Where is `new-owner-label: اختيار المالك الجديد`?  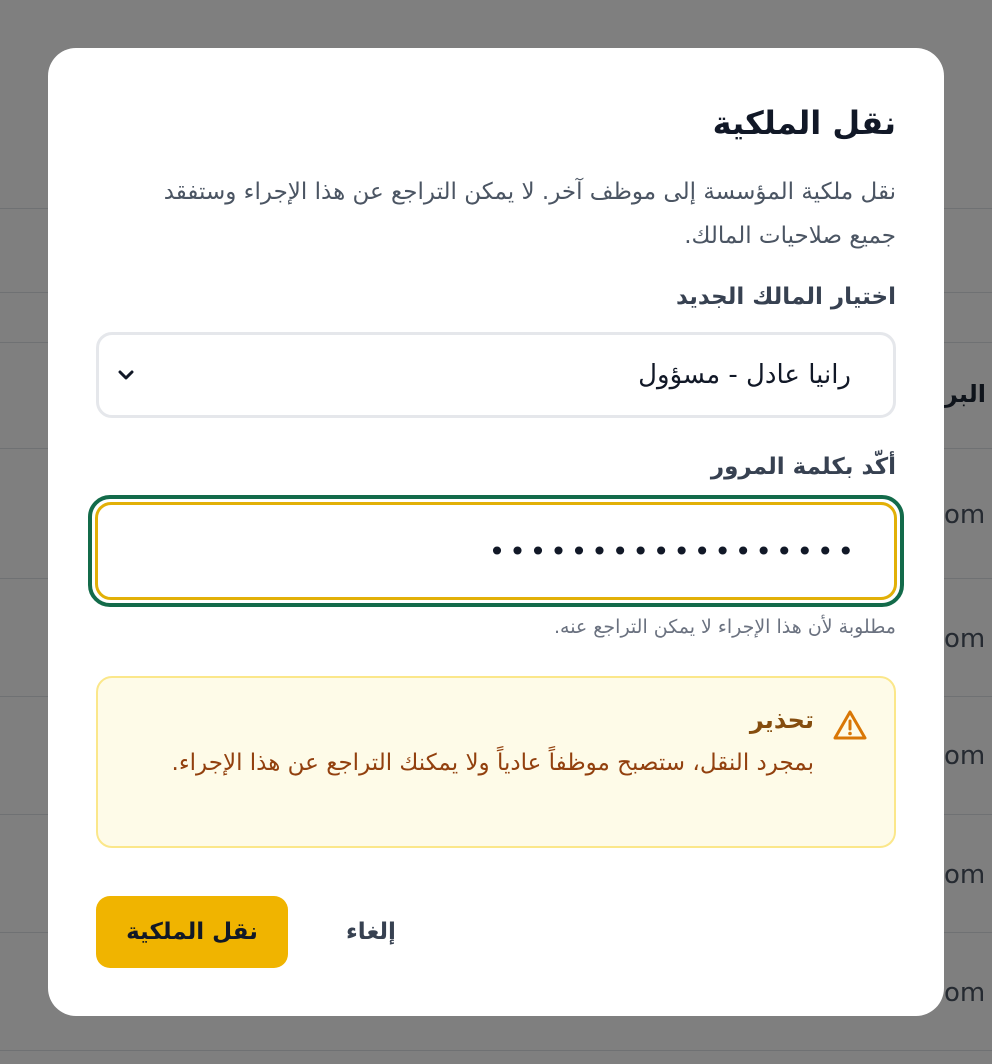
new-owner-label: اختيار المالك الجديد is located at coordinates (785, 297).